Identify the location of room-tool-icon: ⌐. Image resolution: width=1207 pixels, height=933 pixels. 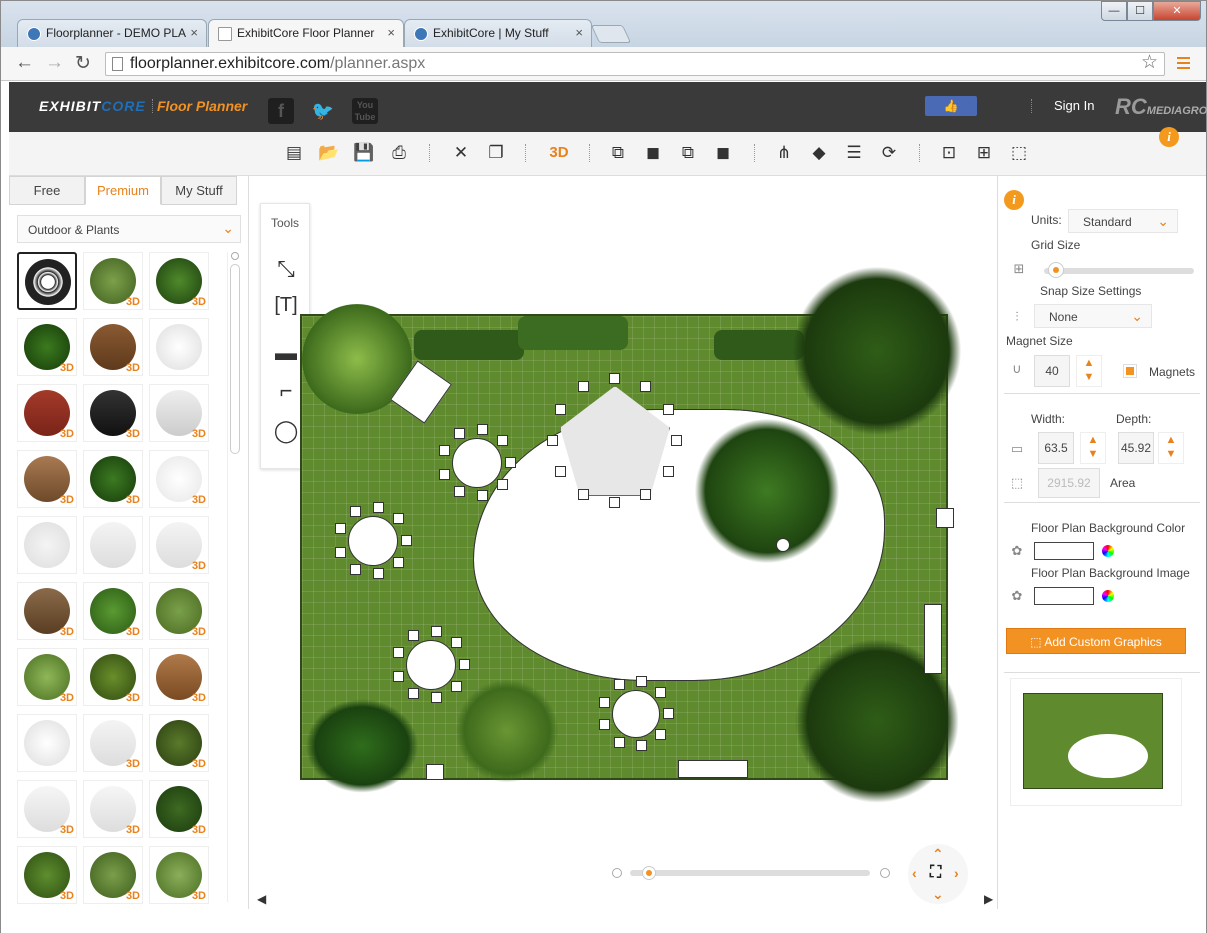
(286, 391).